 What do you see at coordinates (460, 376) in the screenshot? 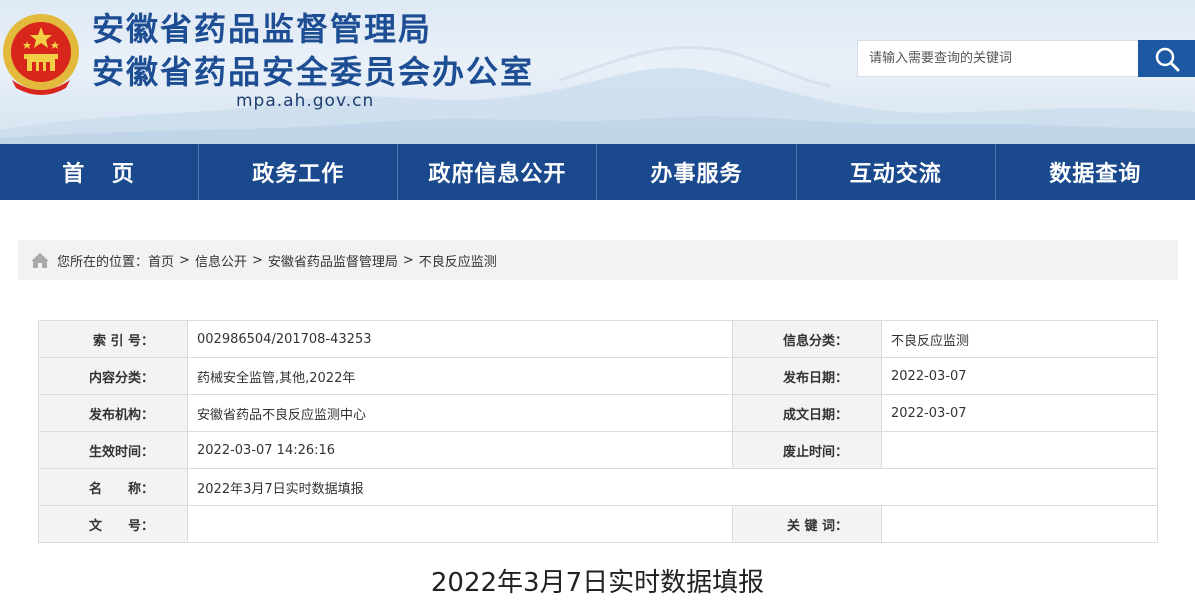
I see `content-type-value: 药械安全监管,其他,2022年` at bounding box center [460, 376].